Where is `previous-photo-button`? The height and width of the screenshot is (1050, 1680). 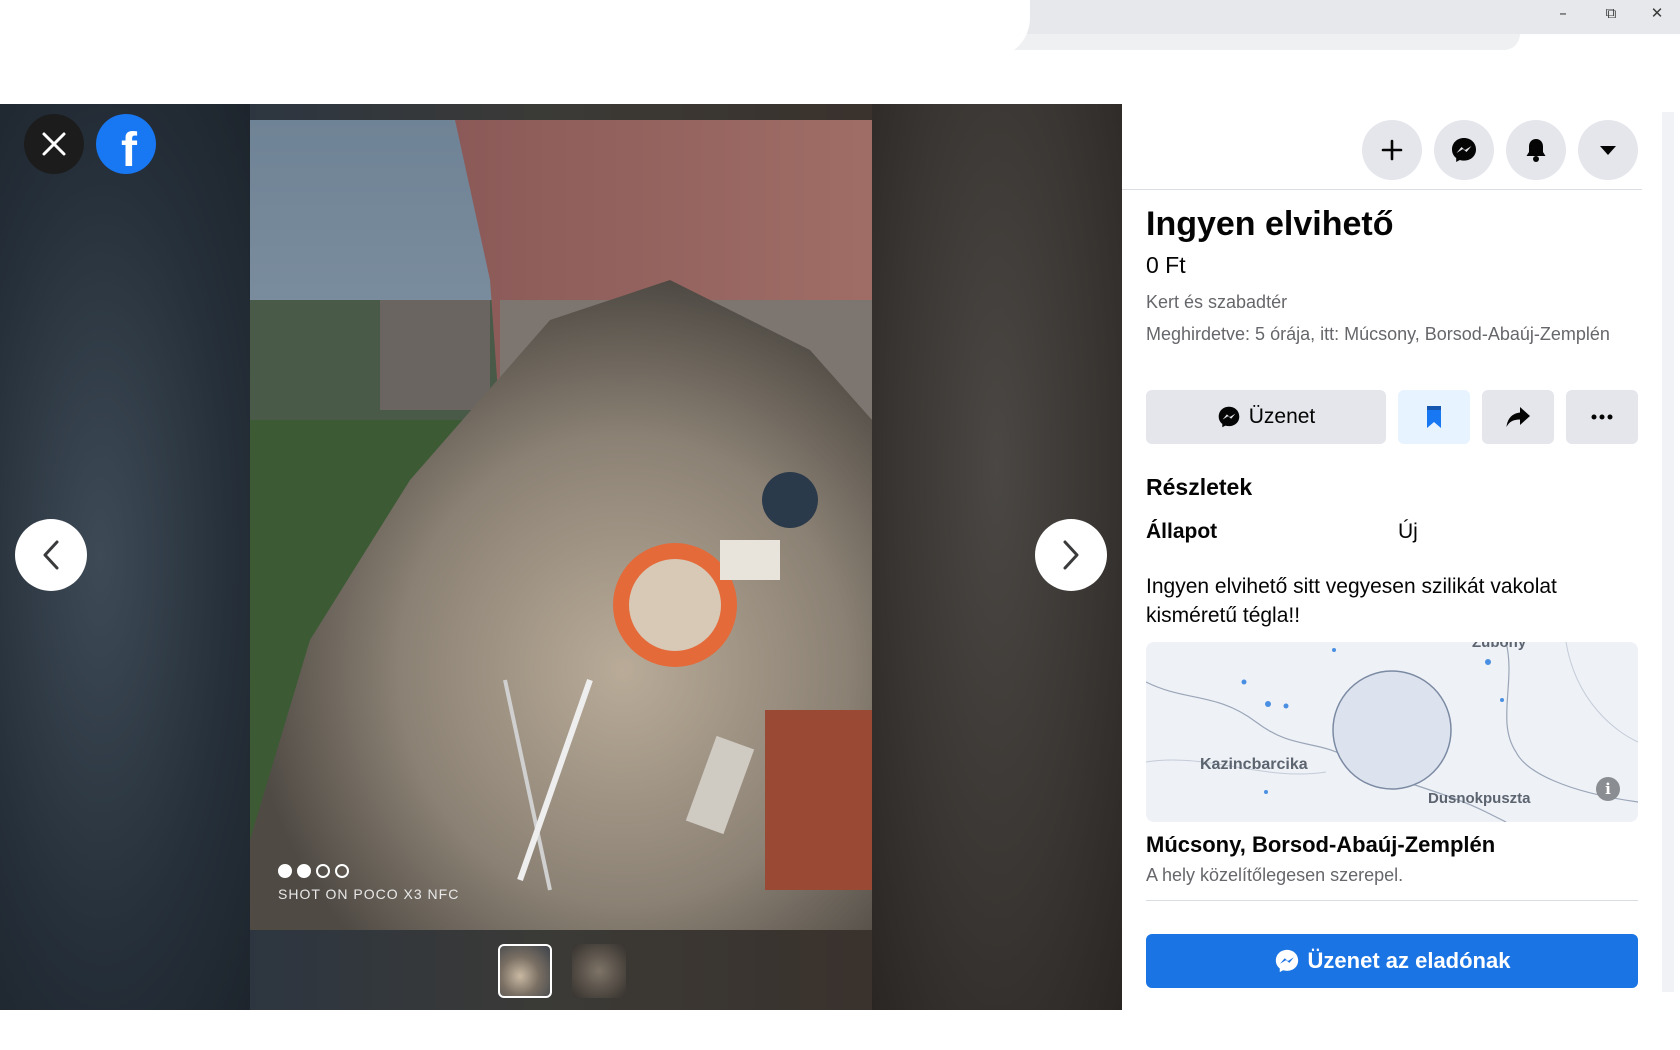
previous-photo-button is located at coordinates (51, 555).